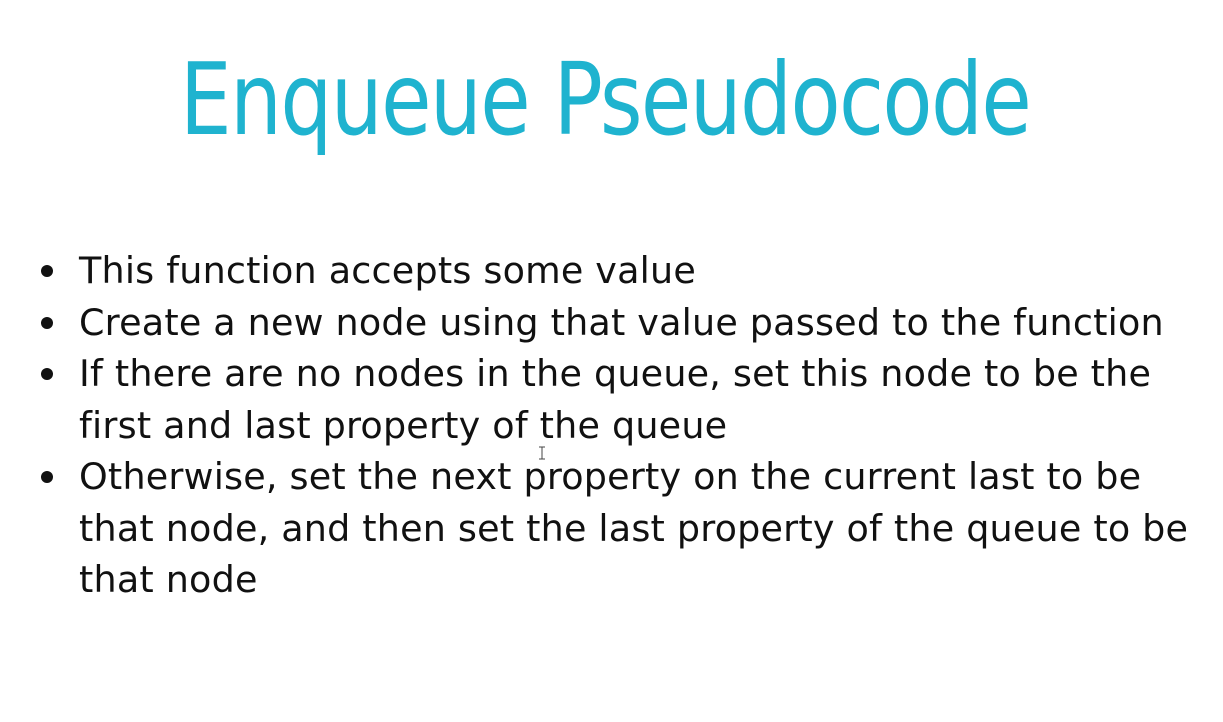 The image size is (1223, 722). What do you see at coordinates (605, 99) in the screenshot?
I see `slide-title: Enqueue Pseudocode` at bounding box center [605, 99].